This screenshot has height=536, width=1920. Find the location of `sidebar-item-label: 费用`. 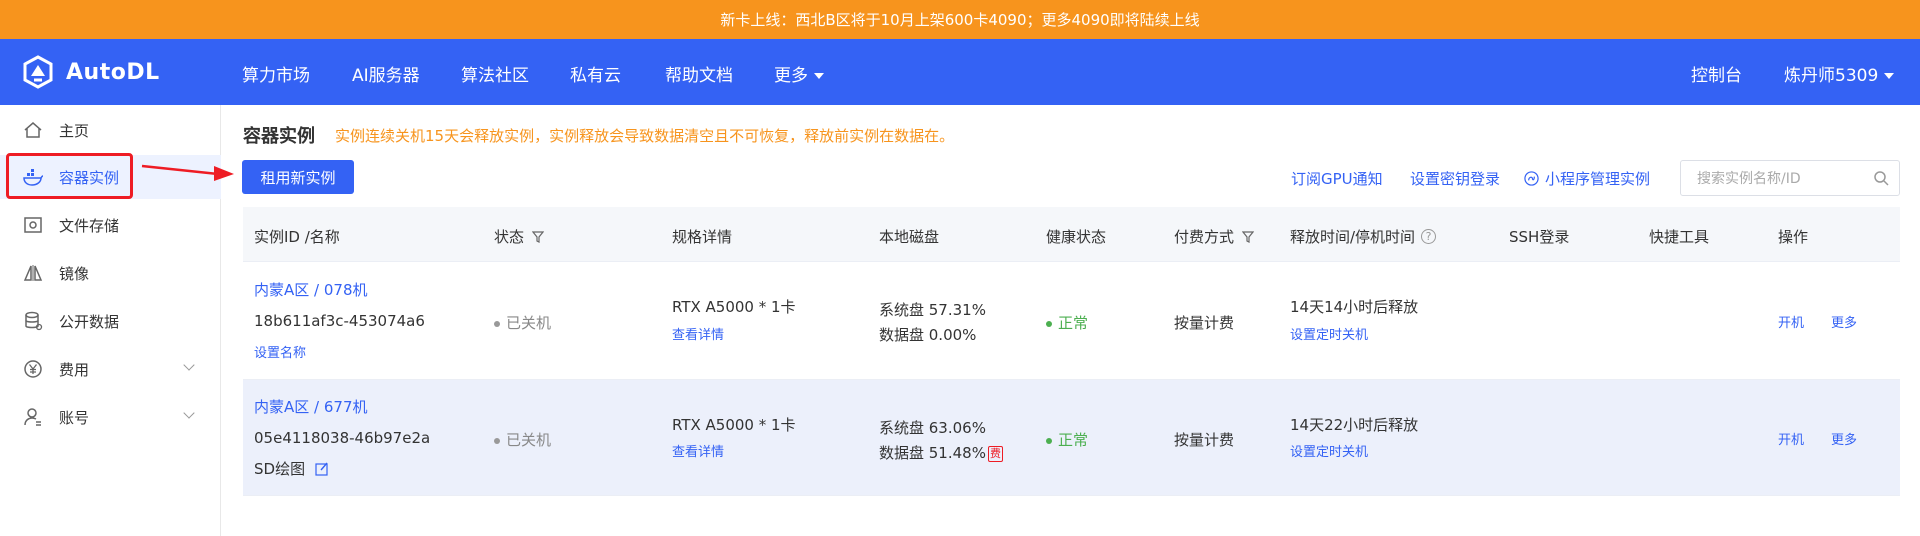

sidebar-item-label: 费用 is located at coordinates (74, 369).